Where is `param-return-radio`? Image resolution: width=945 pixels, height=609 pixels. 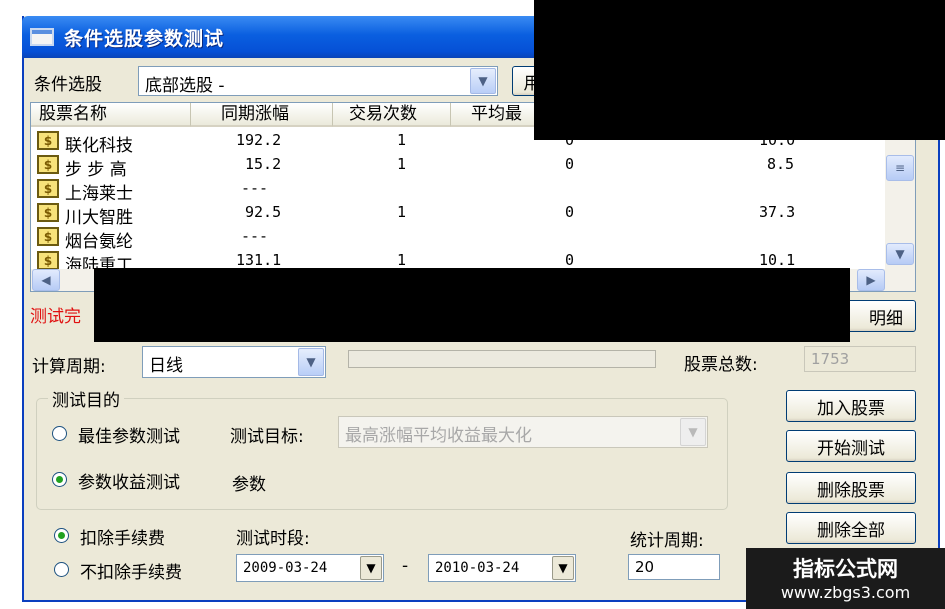 param-return-radio is located at coordinates (59, 479).